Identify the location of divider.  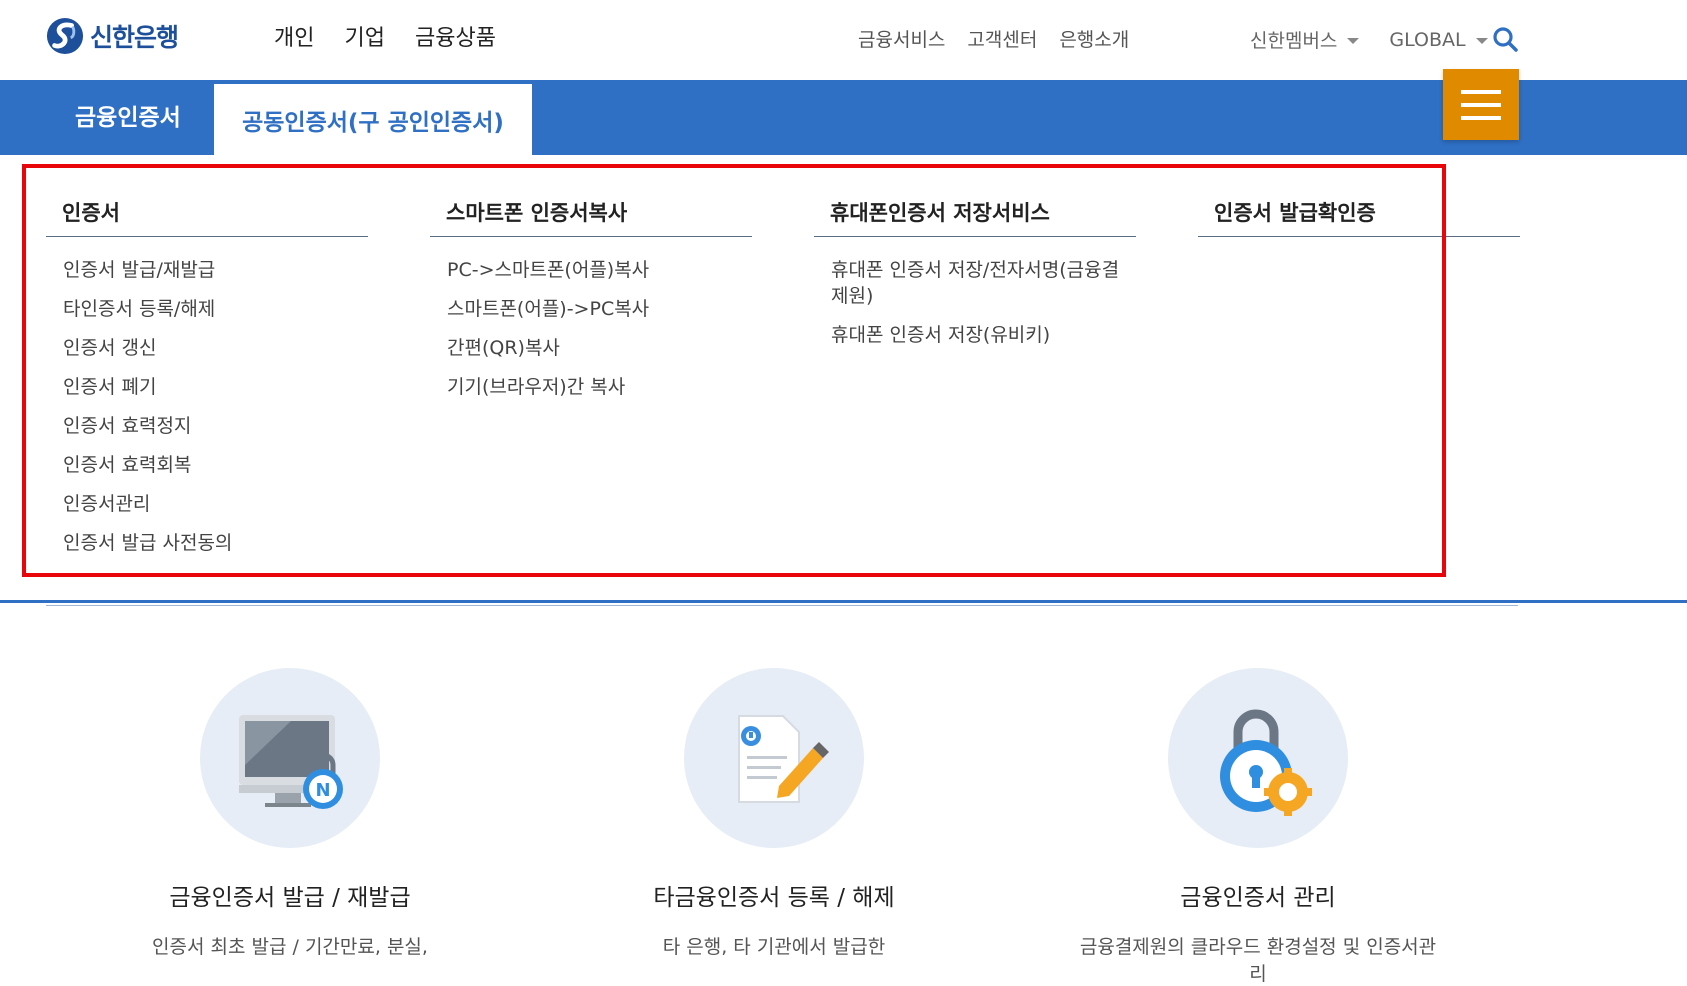
(782, 605).